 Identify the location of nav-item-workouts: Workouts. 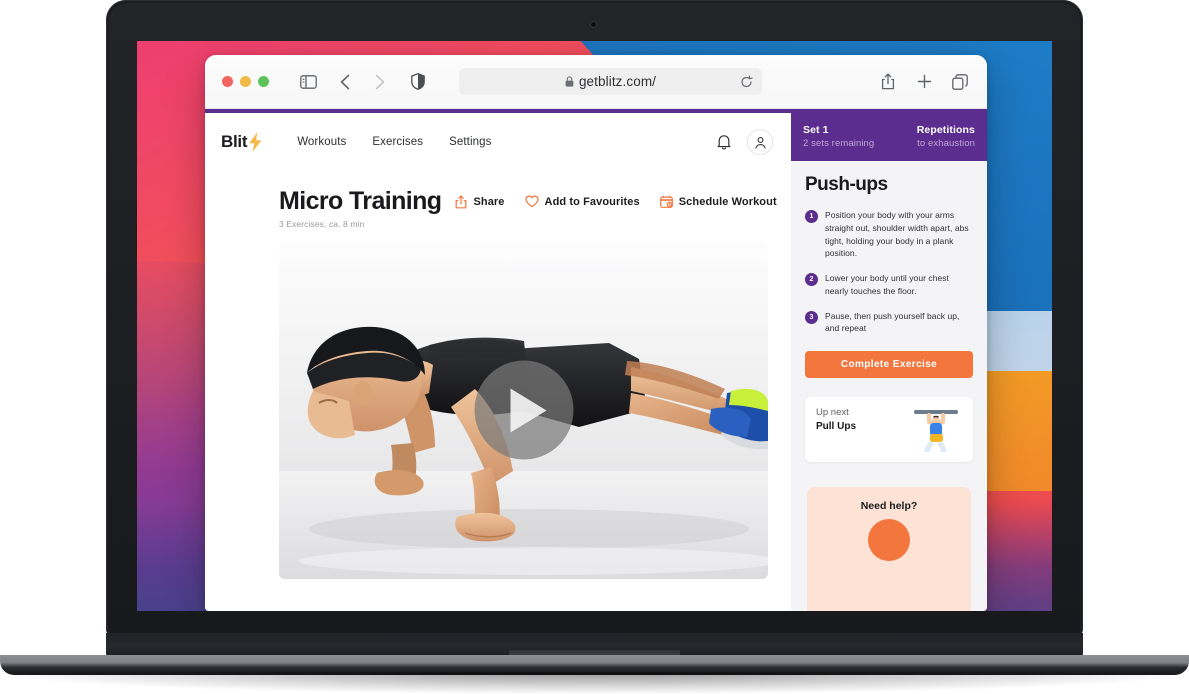
(321, 142).